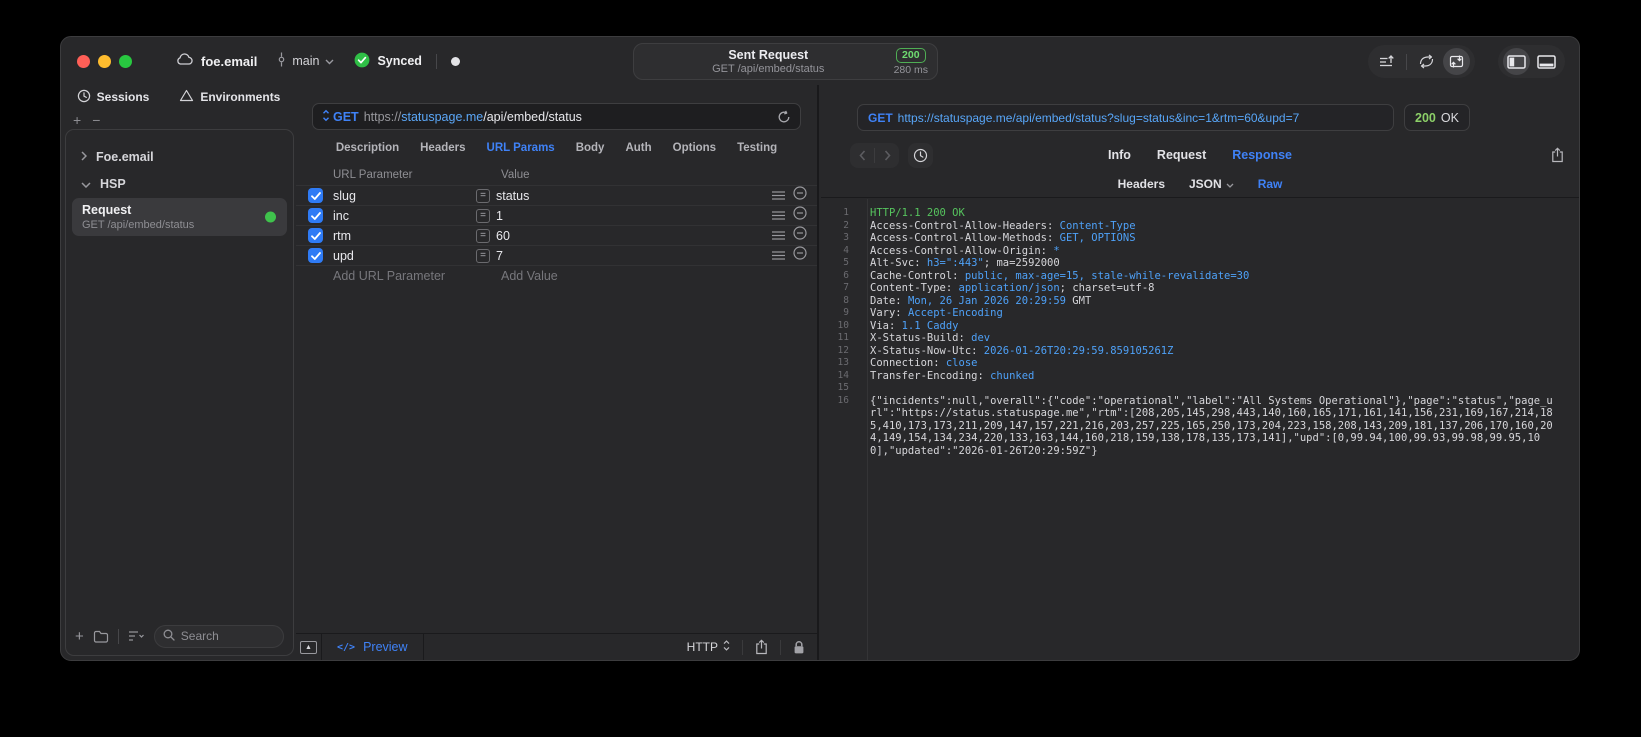 The image size is (1641, 737). What do you see at coordinates (104, 61) in the screenshot?
I see `minimize-window-button` at bounding box center [104, 61].